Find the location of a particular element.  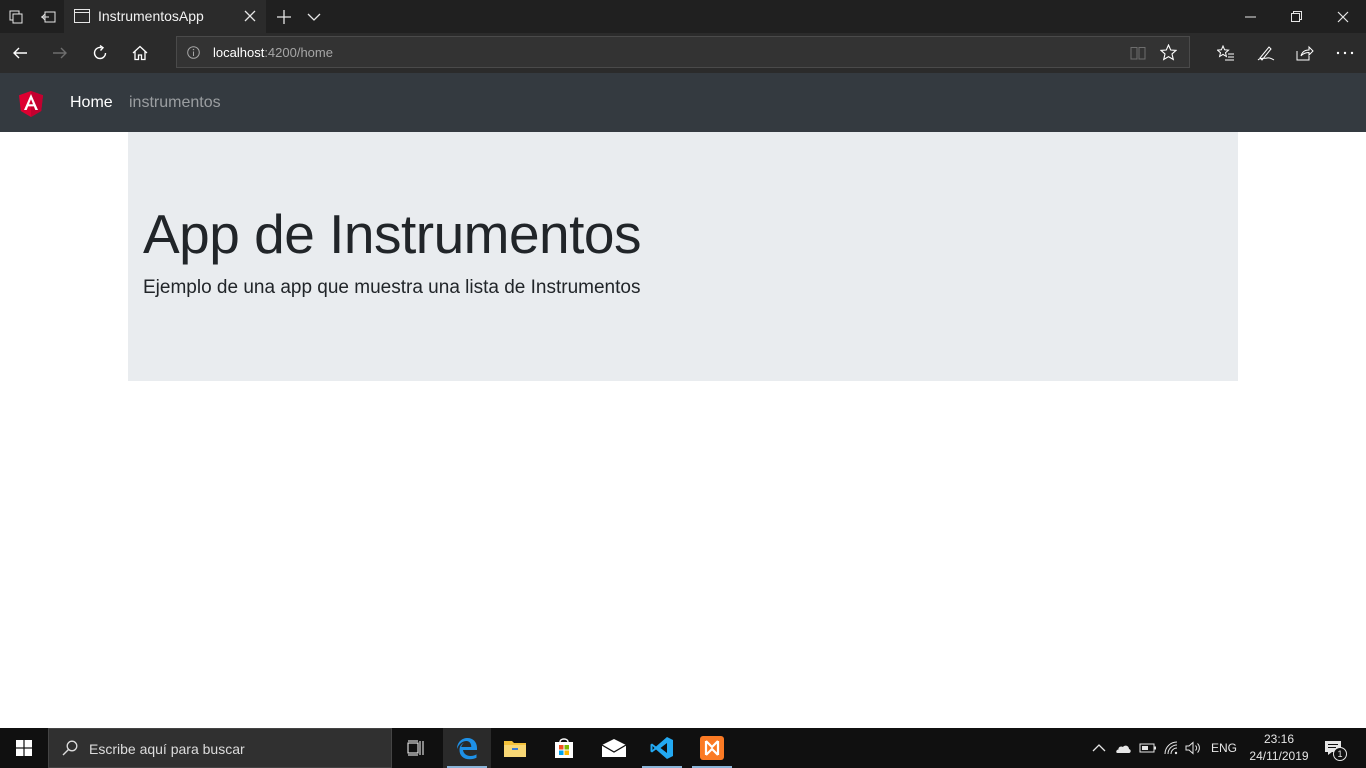

edge-browser-icon is located at coordinates (467, 749).